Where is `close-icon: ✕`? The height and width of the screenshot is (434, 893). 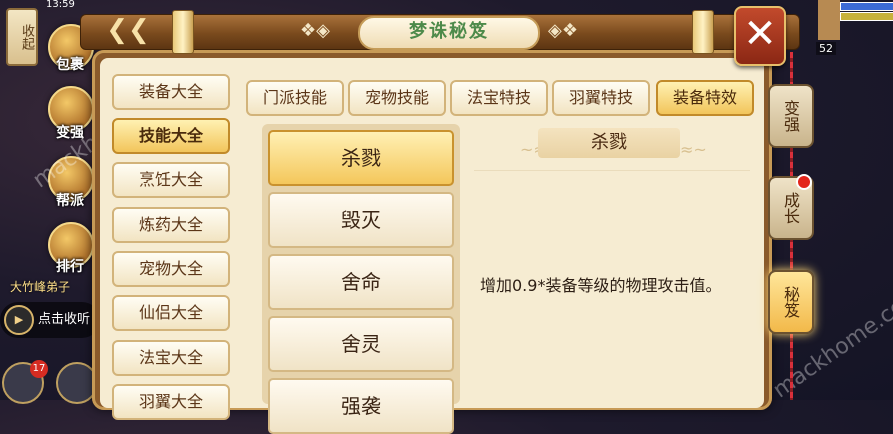 close-icon: ✕ is located at coordinates (760, 36).